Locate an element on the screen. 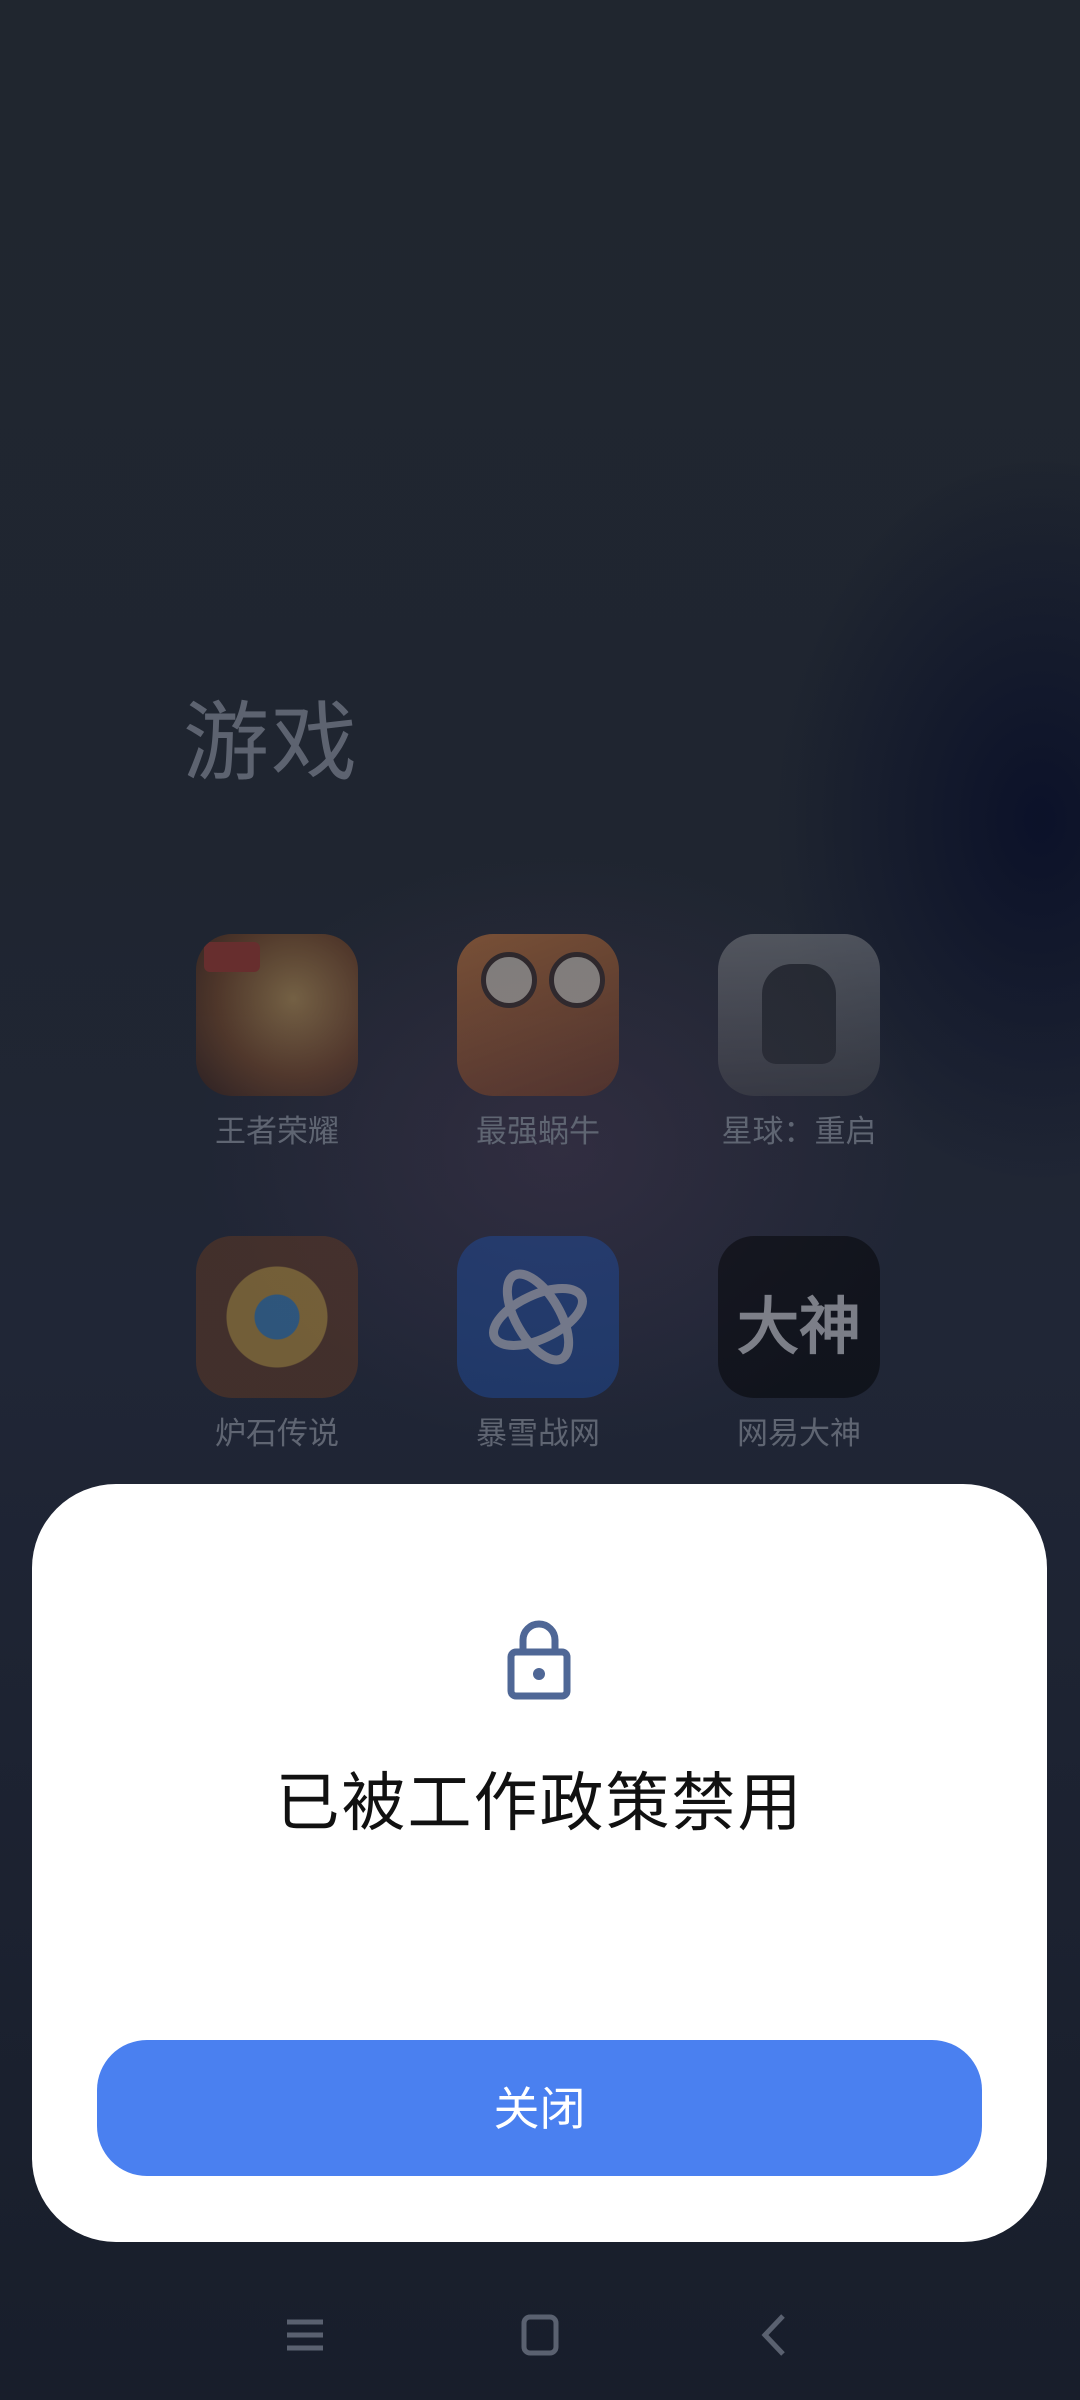 The height and width of the screenshot is (2400, 1080). battlenet-icon is located at coordinates (538, 1317).